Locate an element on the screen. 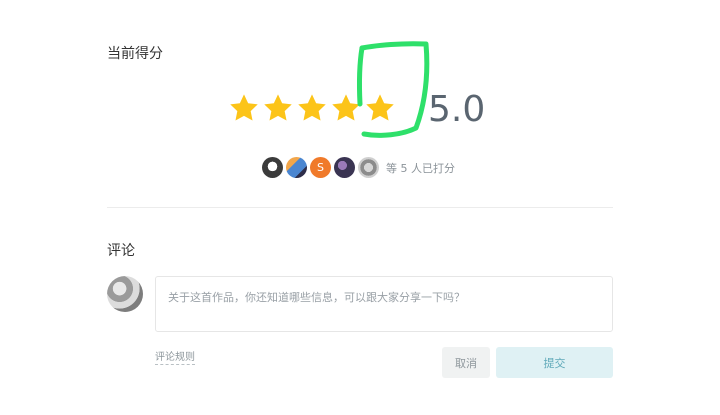 The width and height of the screenshot is (720, 415). comment-rules-link: 评论规则 is located at coordinates (175, 356).